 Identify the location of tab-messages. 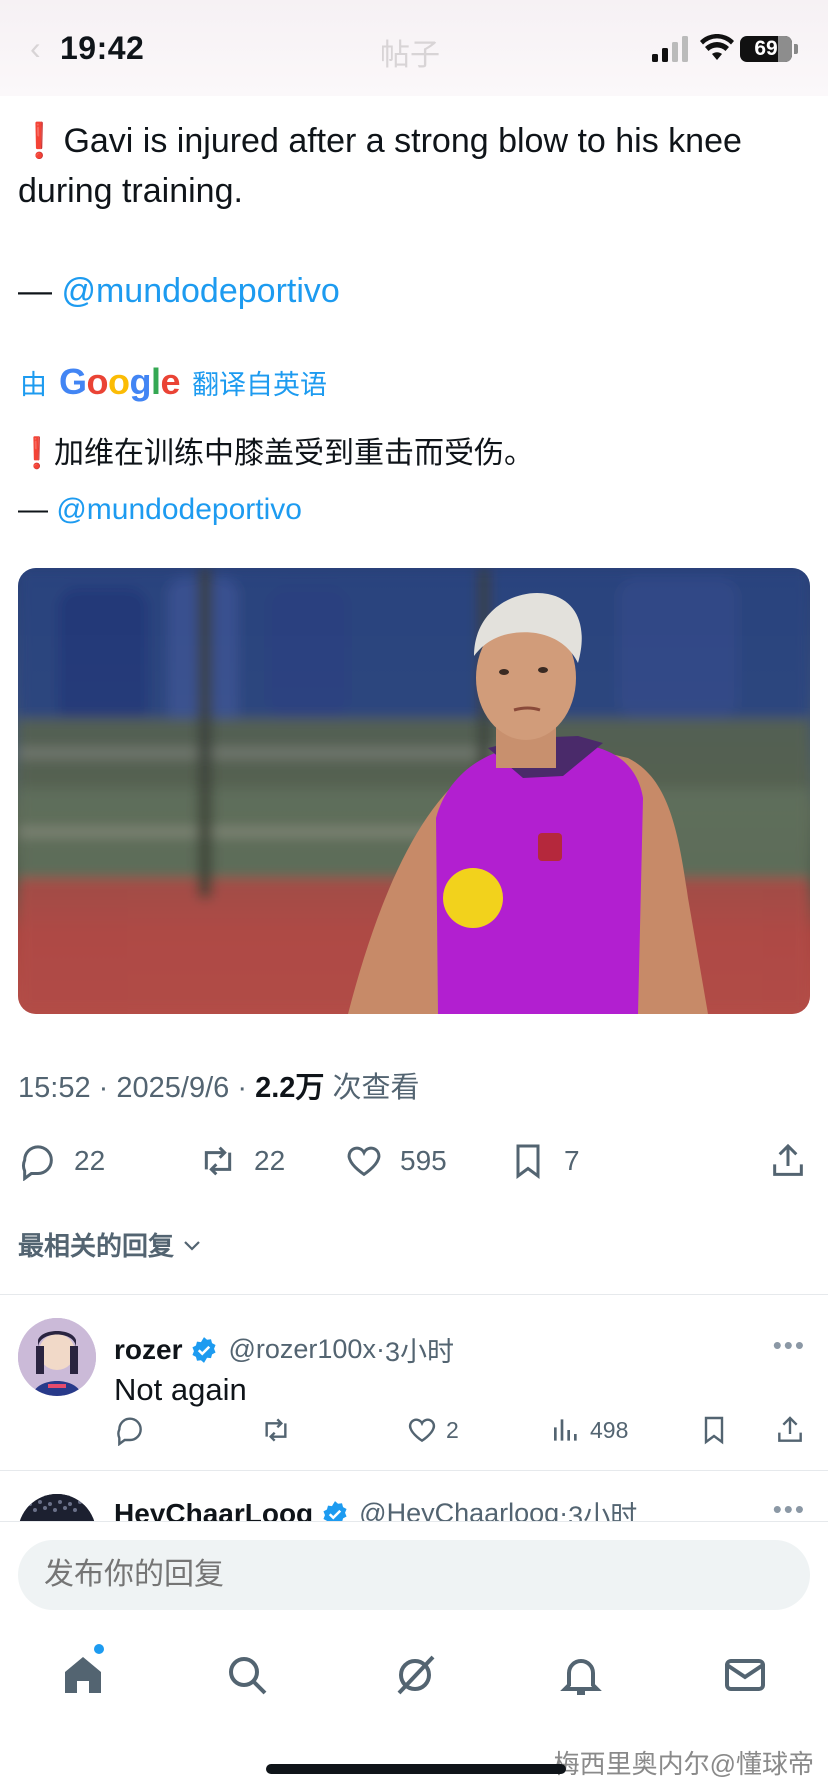
(745, 1675).